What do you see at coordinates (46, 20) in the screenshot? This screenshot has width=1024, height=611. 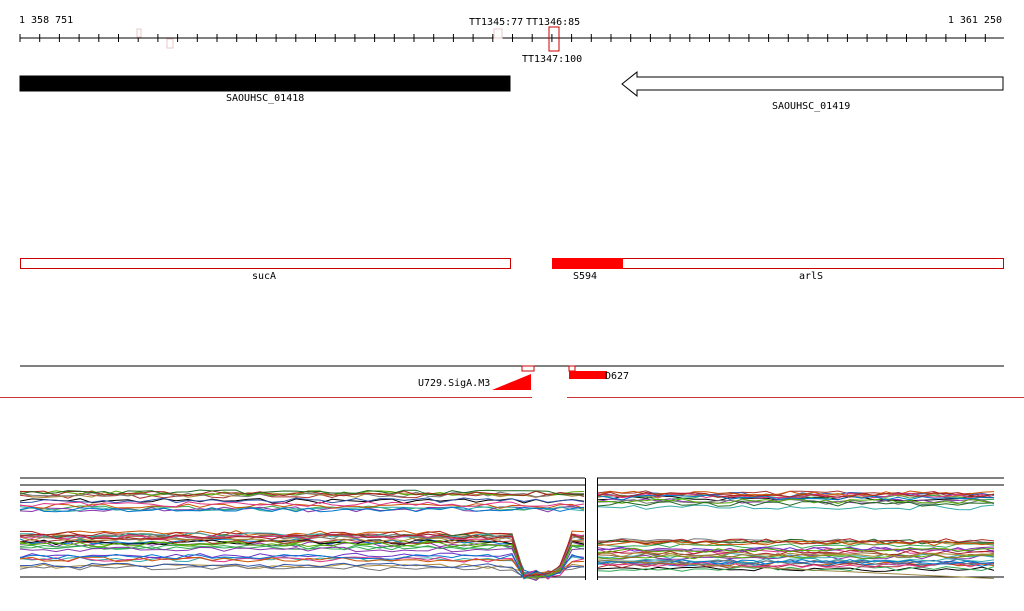 I see `ruler-start-label: 1 358 751` at bounding box center [46, 20].